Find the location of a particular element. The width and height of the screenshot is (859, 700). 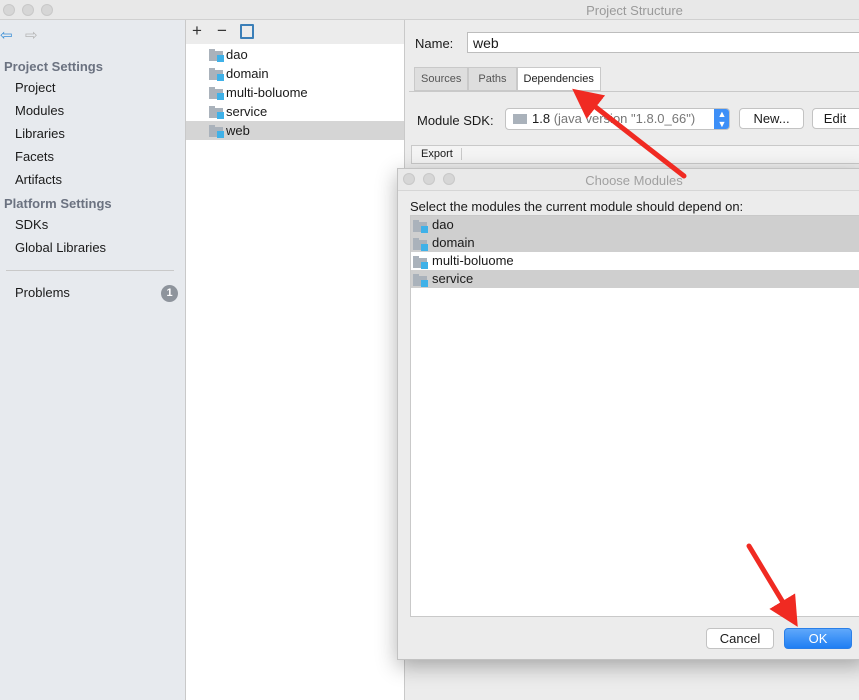

dialog-item-multi-boluome: multi-boluome is located at coordinates (635, 261).